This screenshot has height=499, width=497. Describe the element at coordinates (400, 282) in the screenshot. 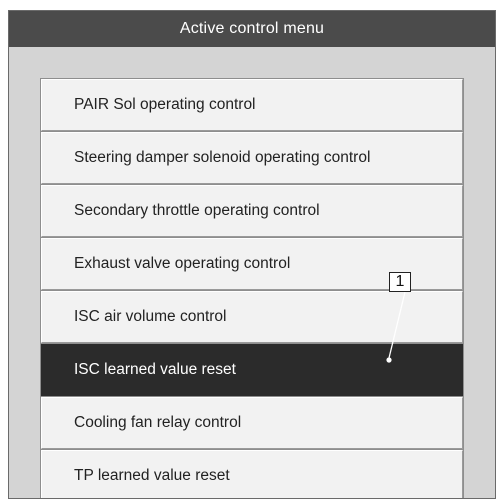

I see `callout-number-label: 1` at that location.